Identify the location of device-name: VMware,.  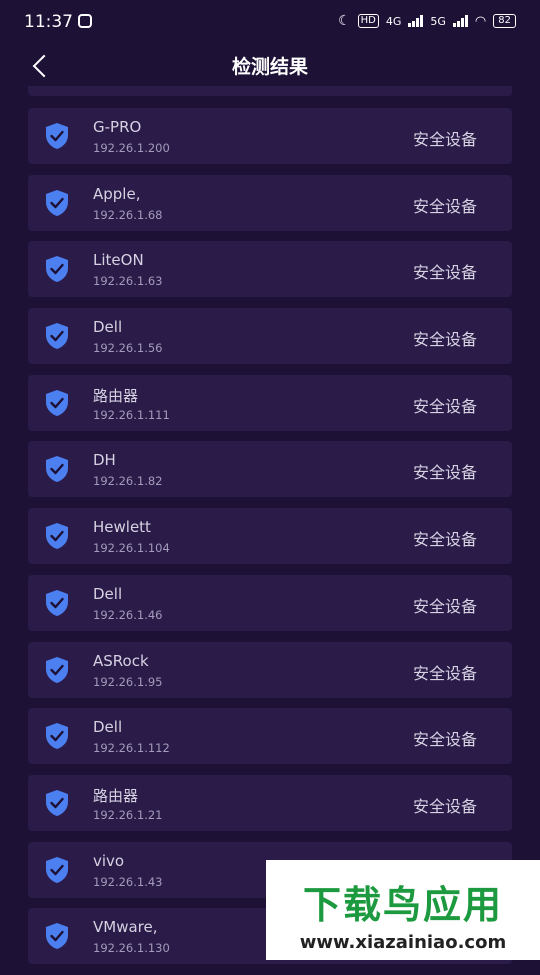
(125, 927).